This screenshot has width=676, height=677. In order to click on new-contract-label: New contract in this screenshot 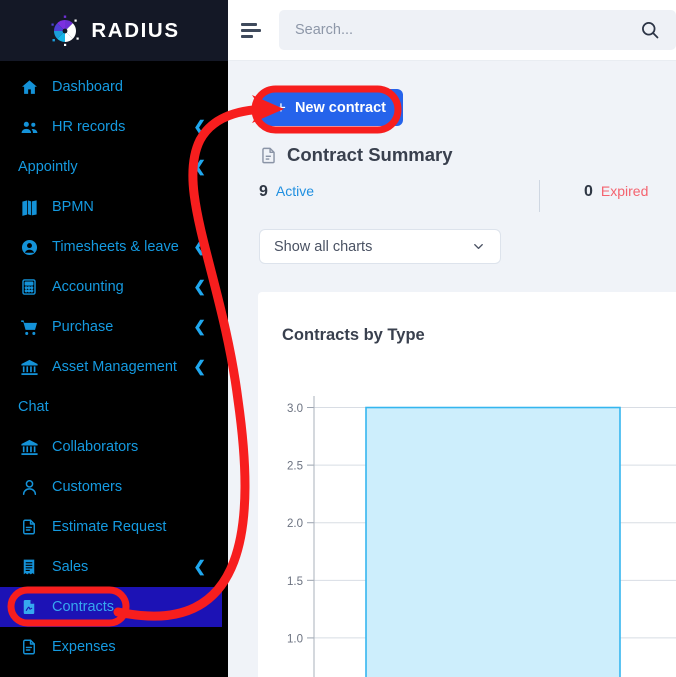, I will do `click(340, 107)`.